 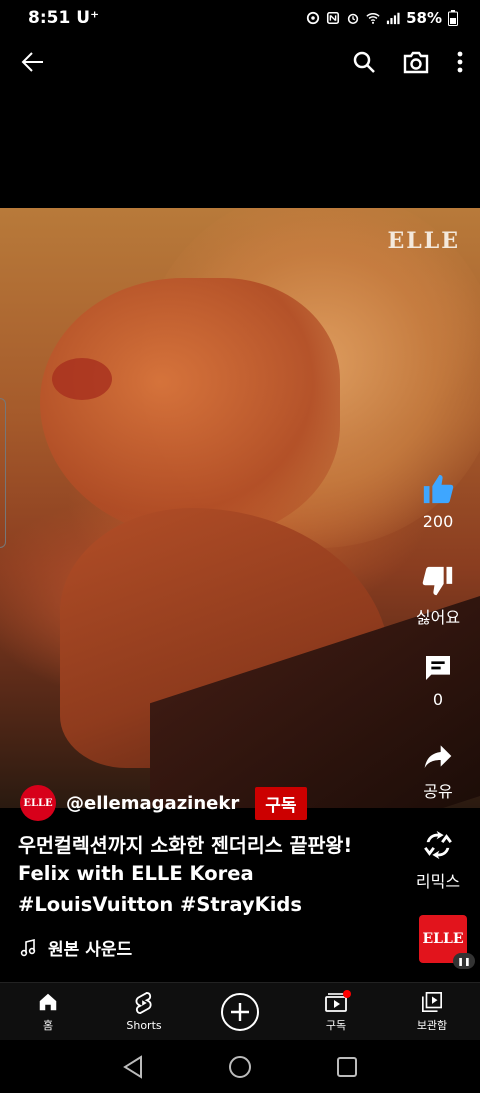 I want to click on like-button: 200, so click(x=438, y=501).